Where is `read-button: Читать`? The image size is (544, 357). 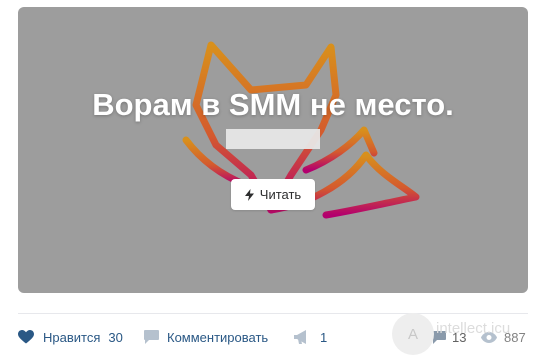 read-button: Читать is located at coordinates (273, 194).